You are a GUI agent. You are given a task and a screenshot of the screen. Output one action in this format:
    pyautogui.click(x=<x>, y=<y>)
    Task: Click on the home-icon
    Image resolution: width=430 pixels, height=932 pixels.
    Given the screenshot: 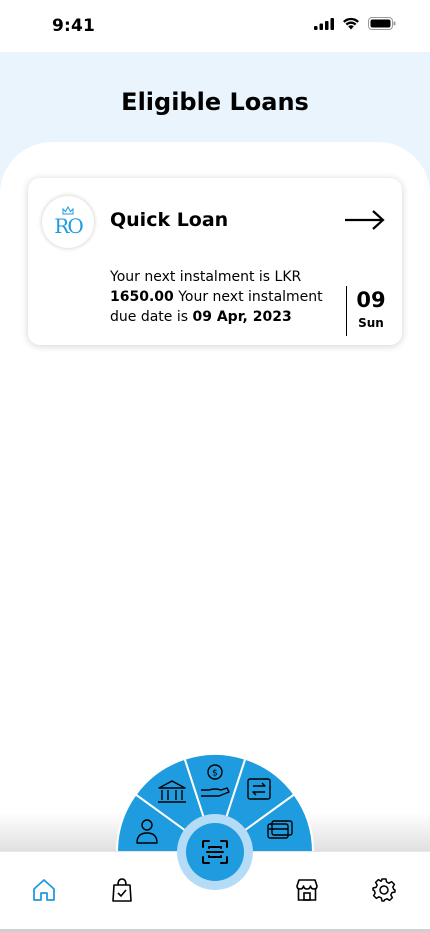 What is the action you would take?
    pyautogui.click(x=44, y=890)
    